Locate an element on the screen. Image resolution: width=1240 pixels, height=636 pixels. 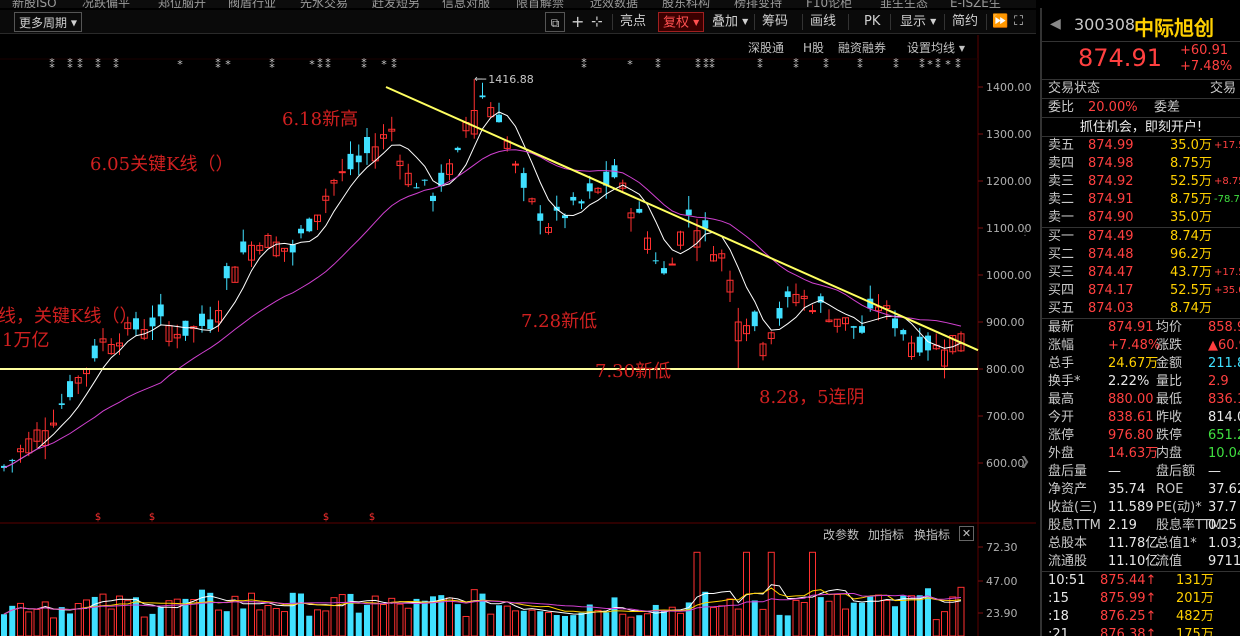
menu-item: 韭生生态 is located at coordinates (904, 4).